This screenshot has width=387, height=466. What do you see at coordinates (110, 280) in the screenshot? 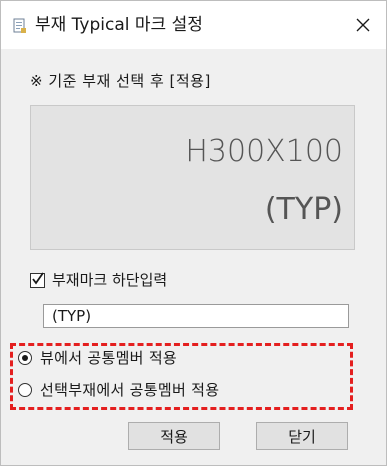
I see `bottom-mark-checkbox-label: 부재마크 하단입력` at bounding box center [110, 280].